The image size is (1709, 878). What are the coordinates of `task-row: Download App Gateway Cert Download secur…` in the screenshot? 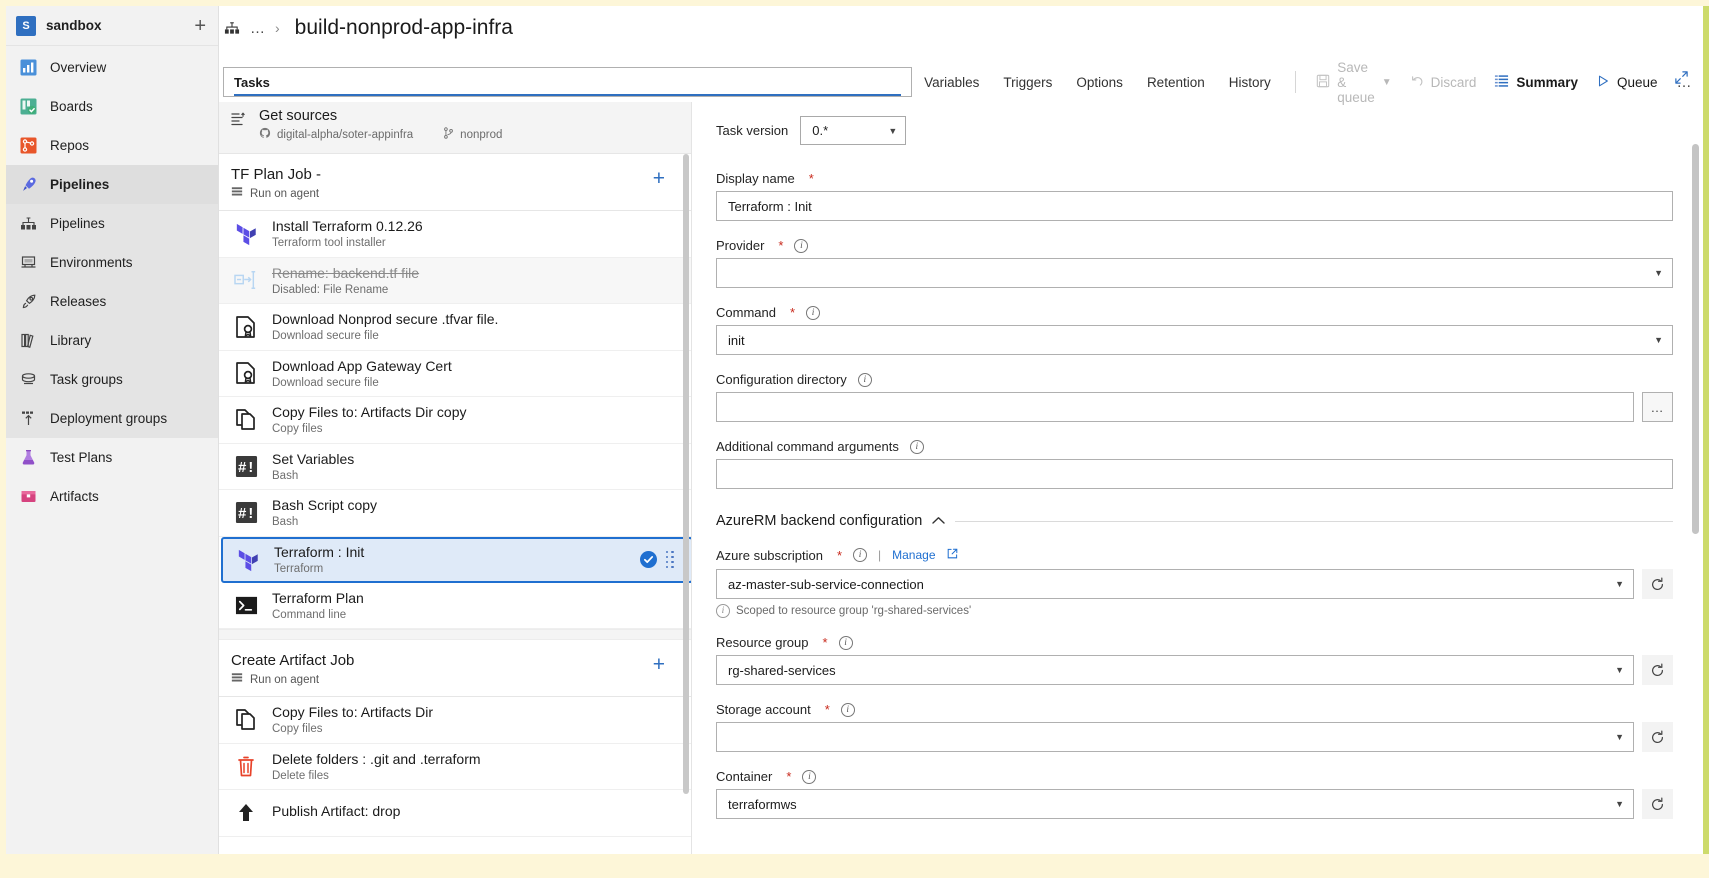 It's located at (455, 373).